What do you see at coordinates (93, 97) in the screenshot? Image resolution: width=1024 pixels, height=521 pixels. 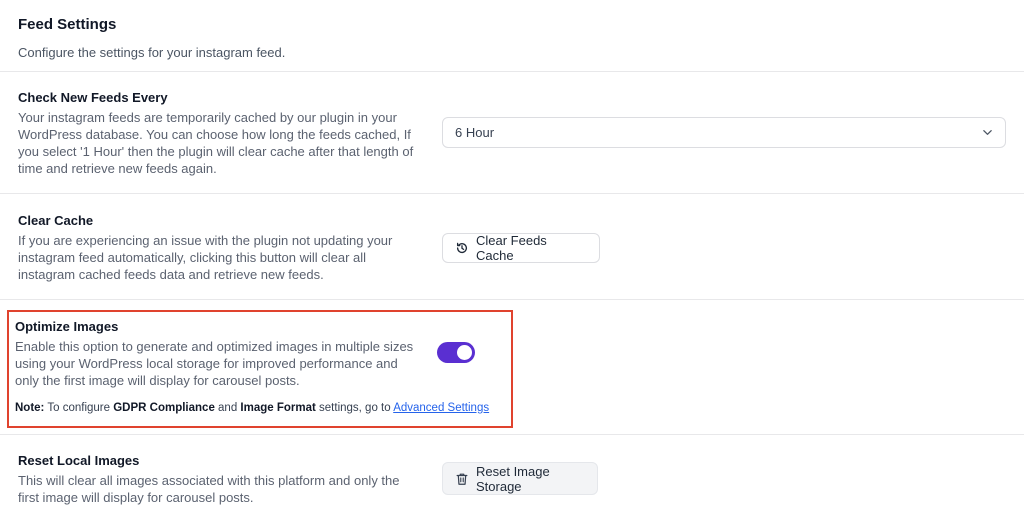 I see `check-feeds-title: Check New Feeds Every` at bounding box center [93, 97].